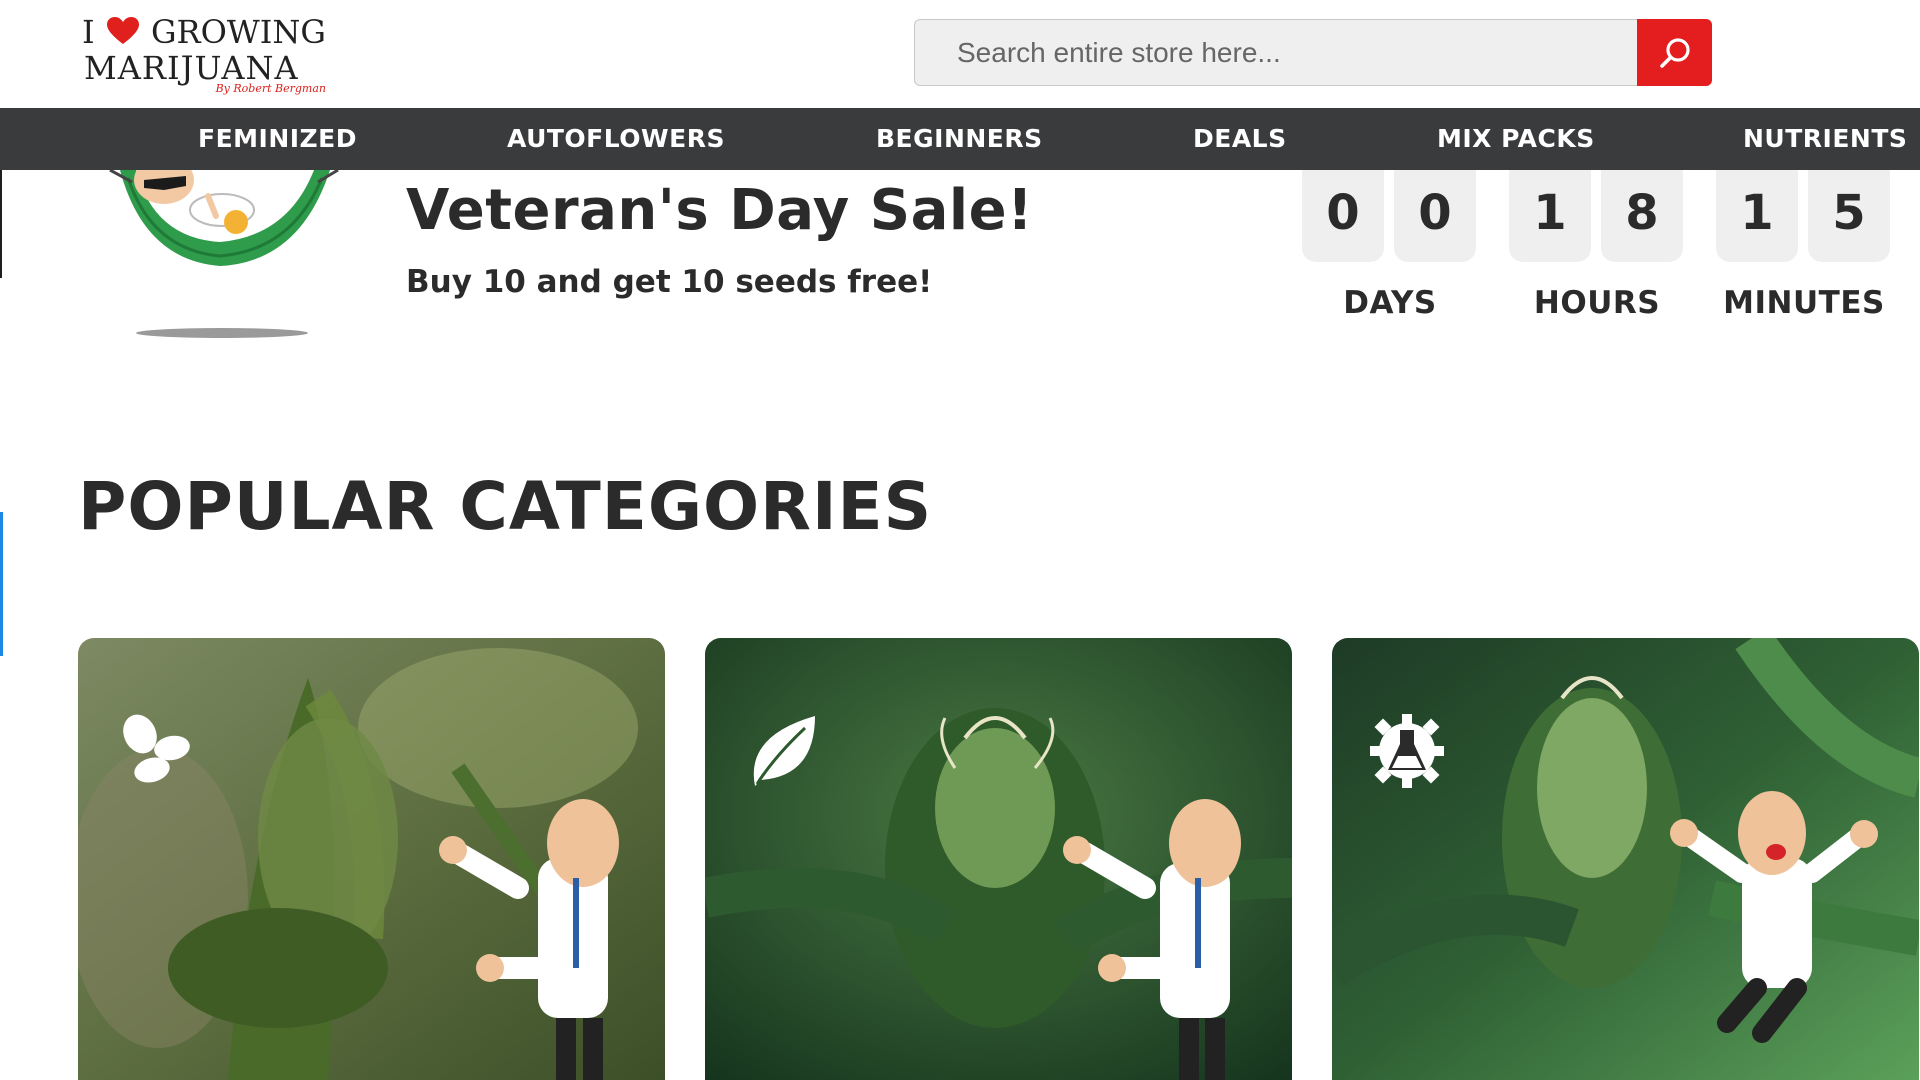 The image size is (1920, 1080). What do you see at coordinates (784, 751) in the screenshot?
I see `leaf-icon` at bounding box center [784, 751].